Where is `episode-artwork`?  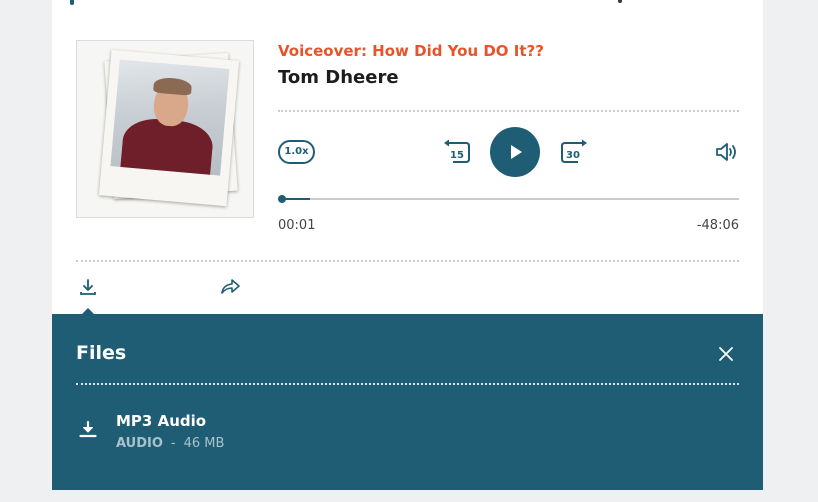 episode-artwork is located at coordinates (165, 129).